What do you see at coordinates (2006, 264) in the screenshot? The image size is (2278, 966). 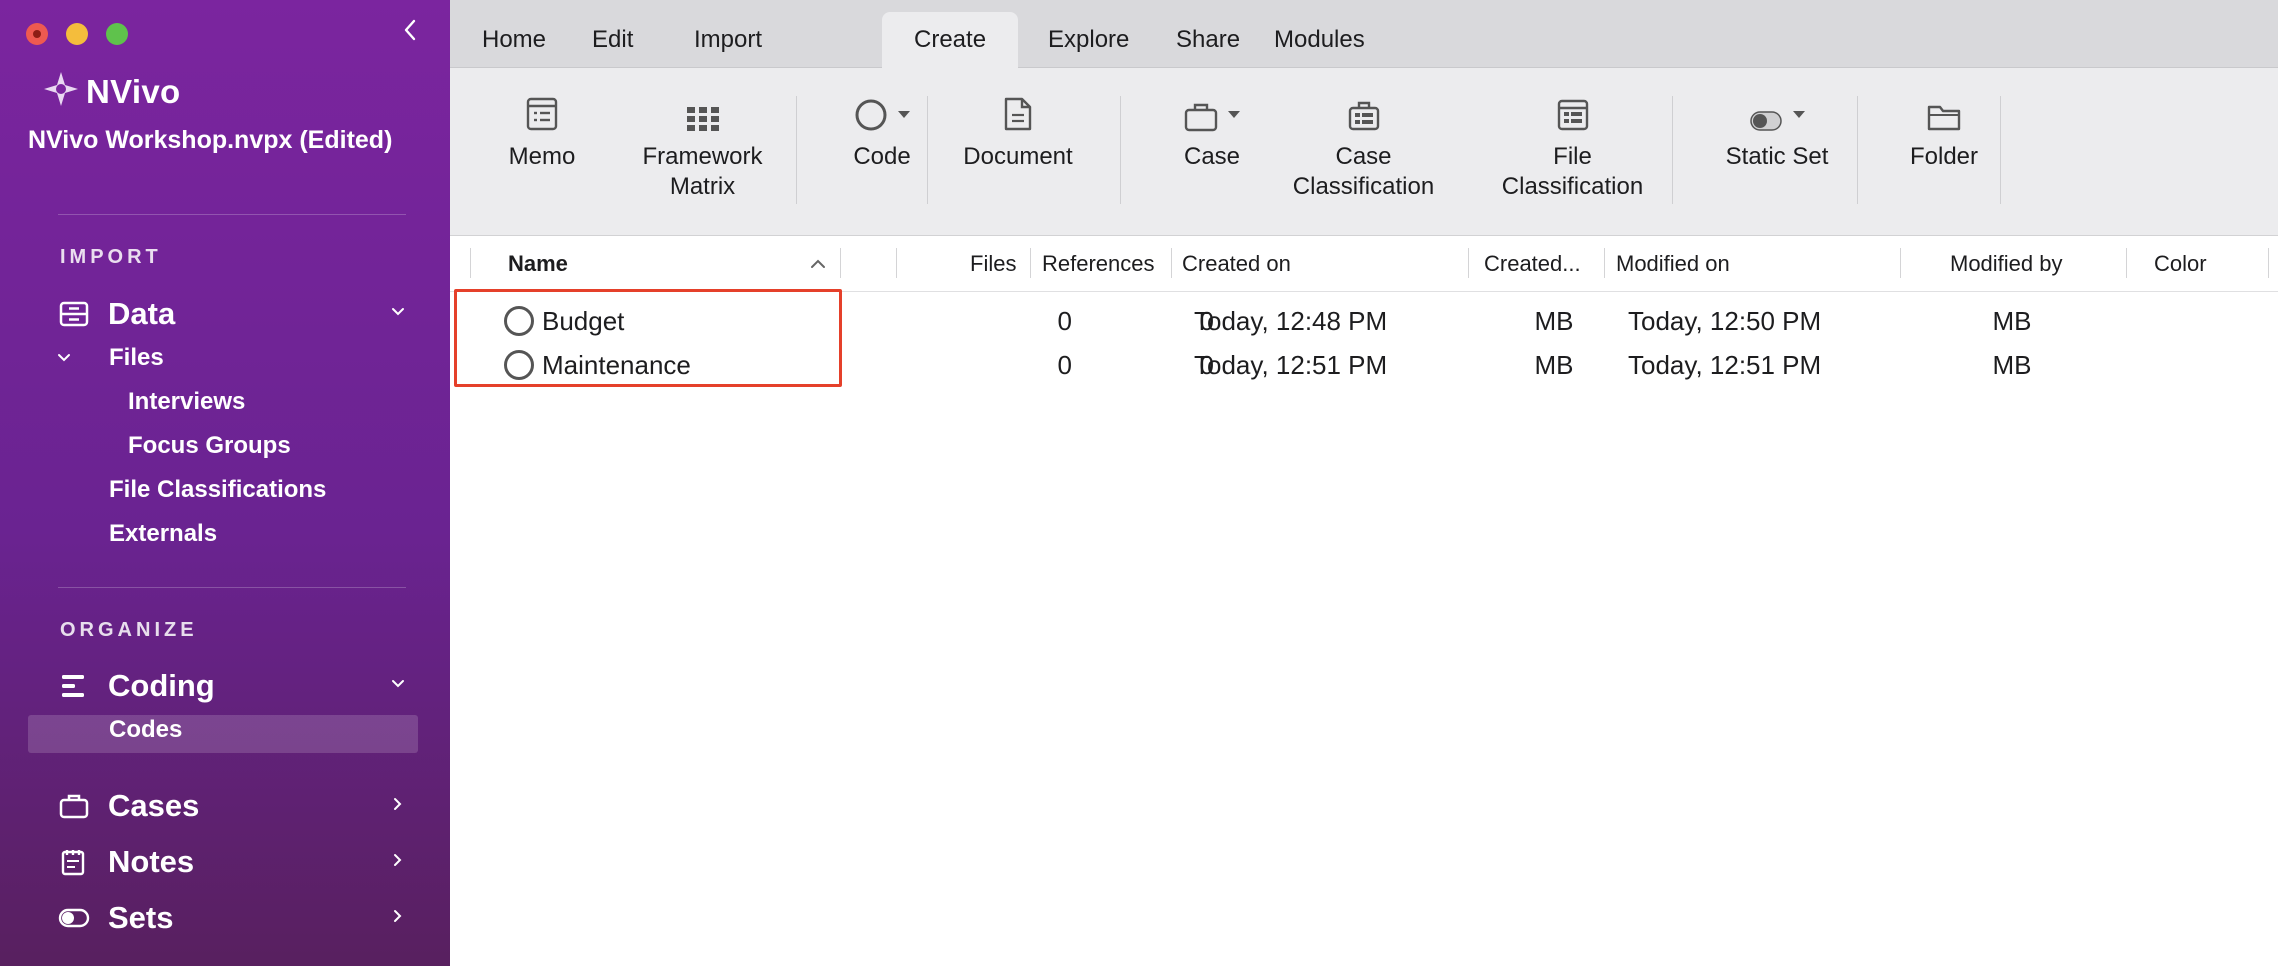 I see `column-header-modified-by: Modified by` at bounding box center [2006, 264].